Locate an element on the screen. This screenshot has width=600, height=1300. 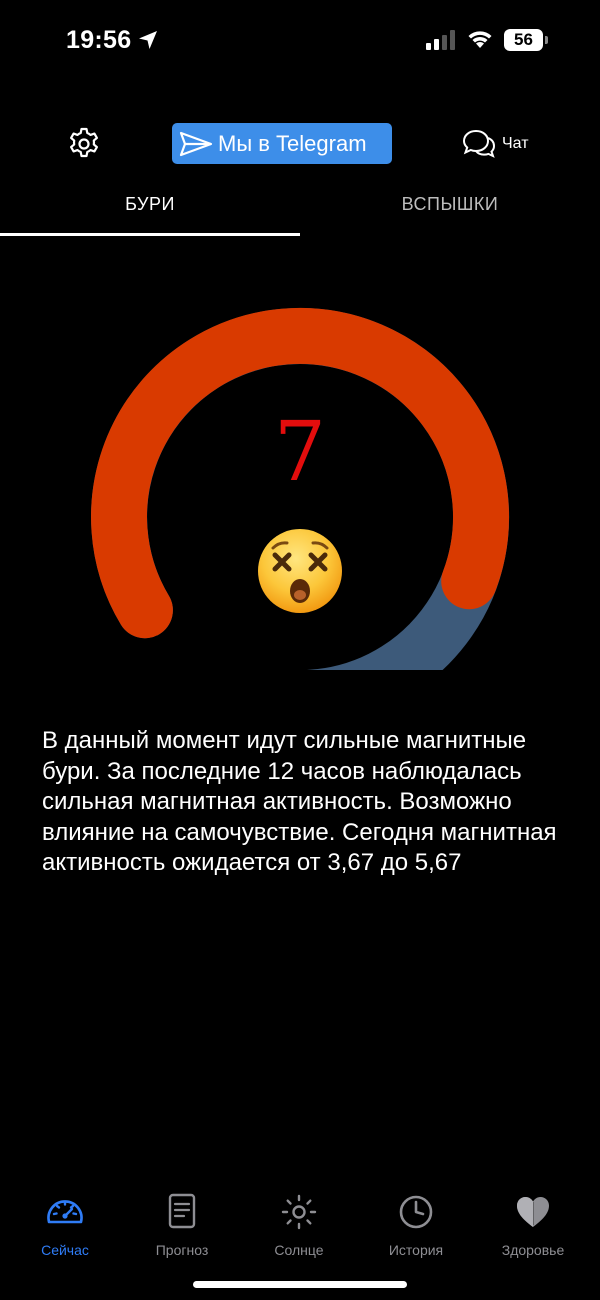
sun-icon is located at coordinates (299, 1212).